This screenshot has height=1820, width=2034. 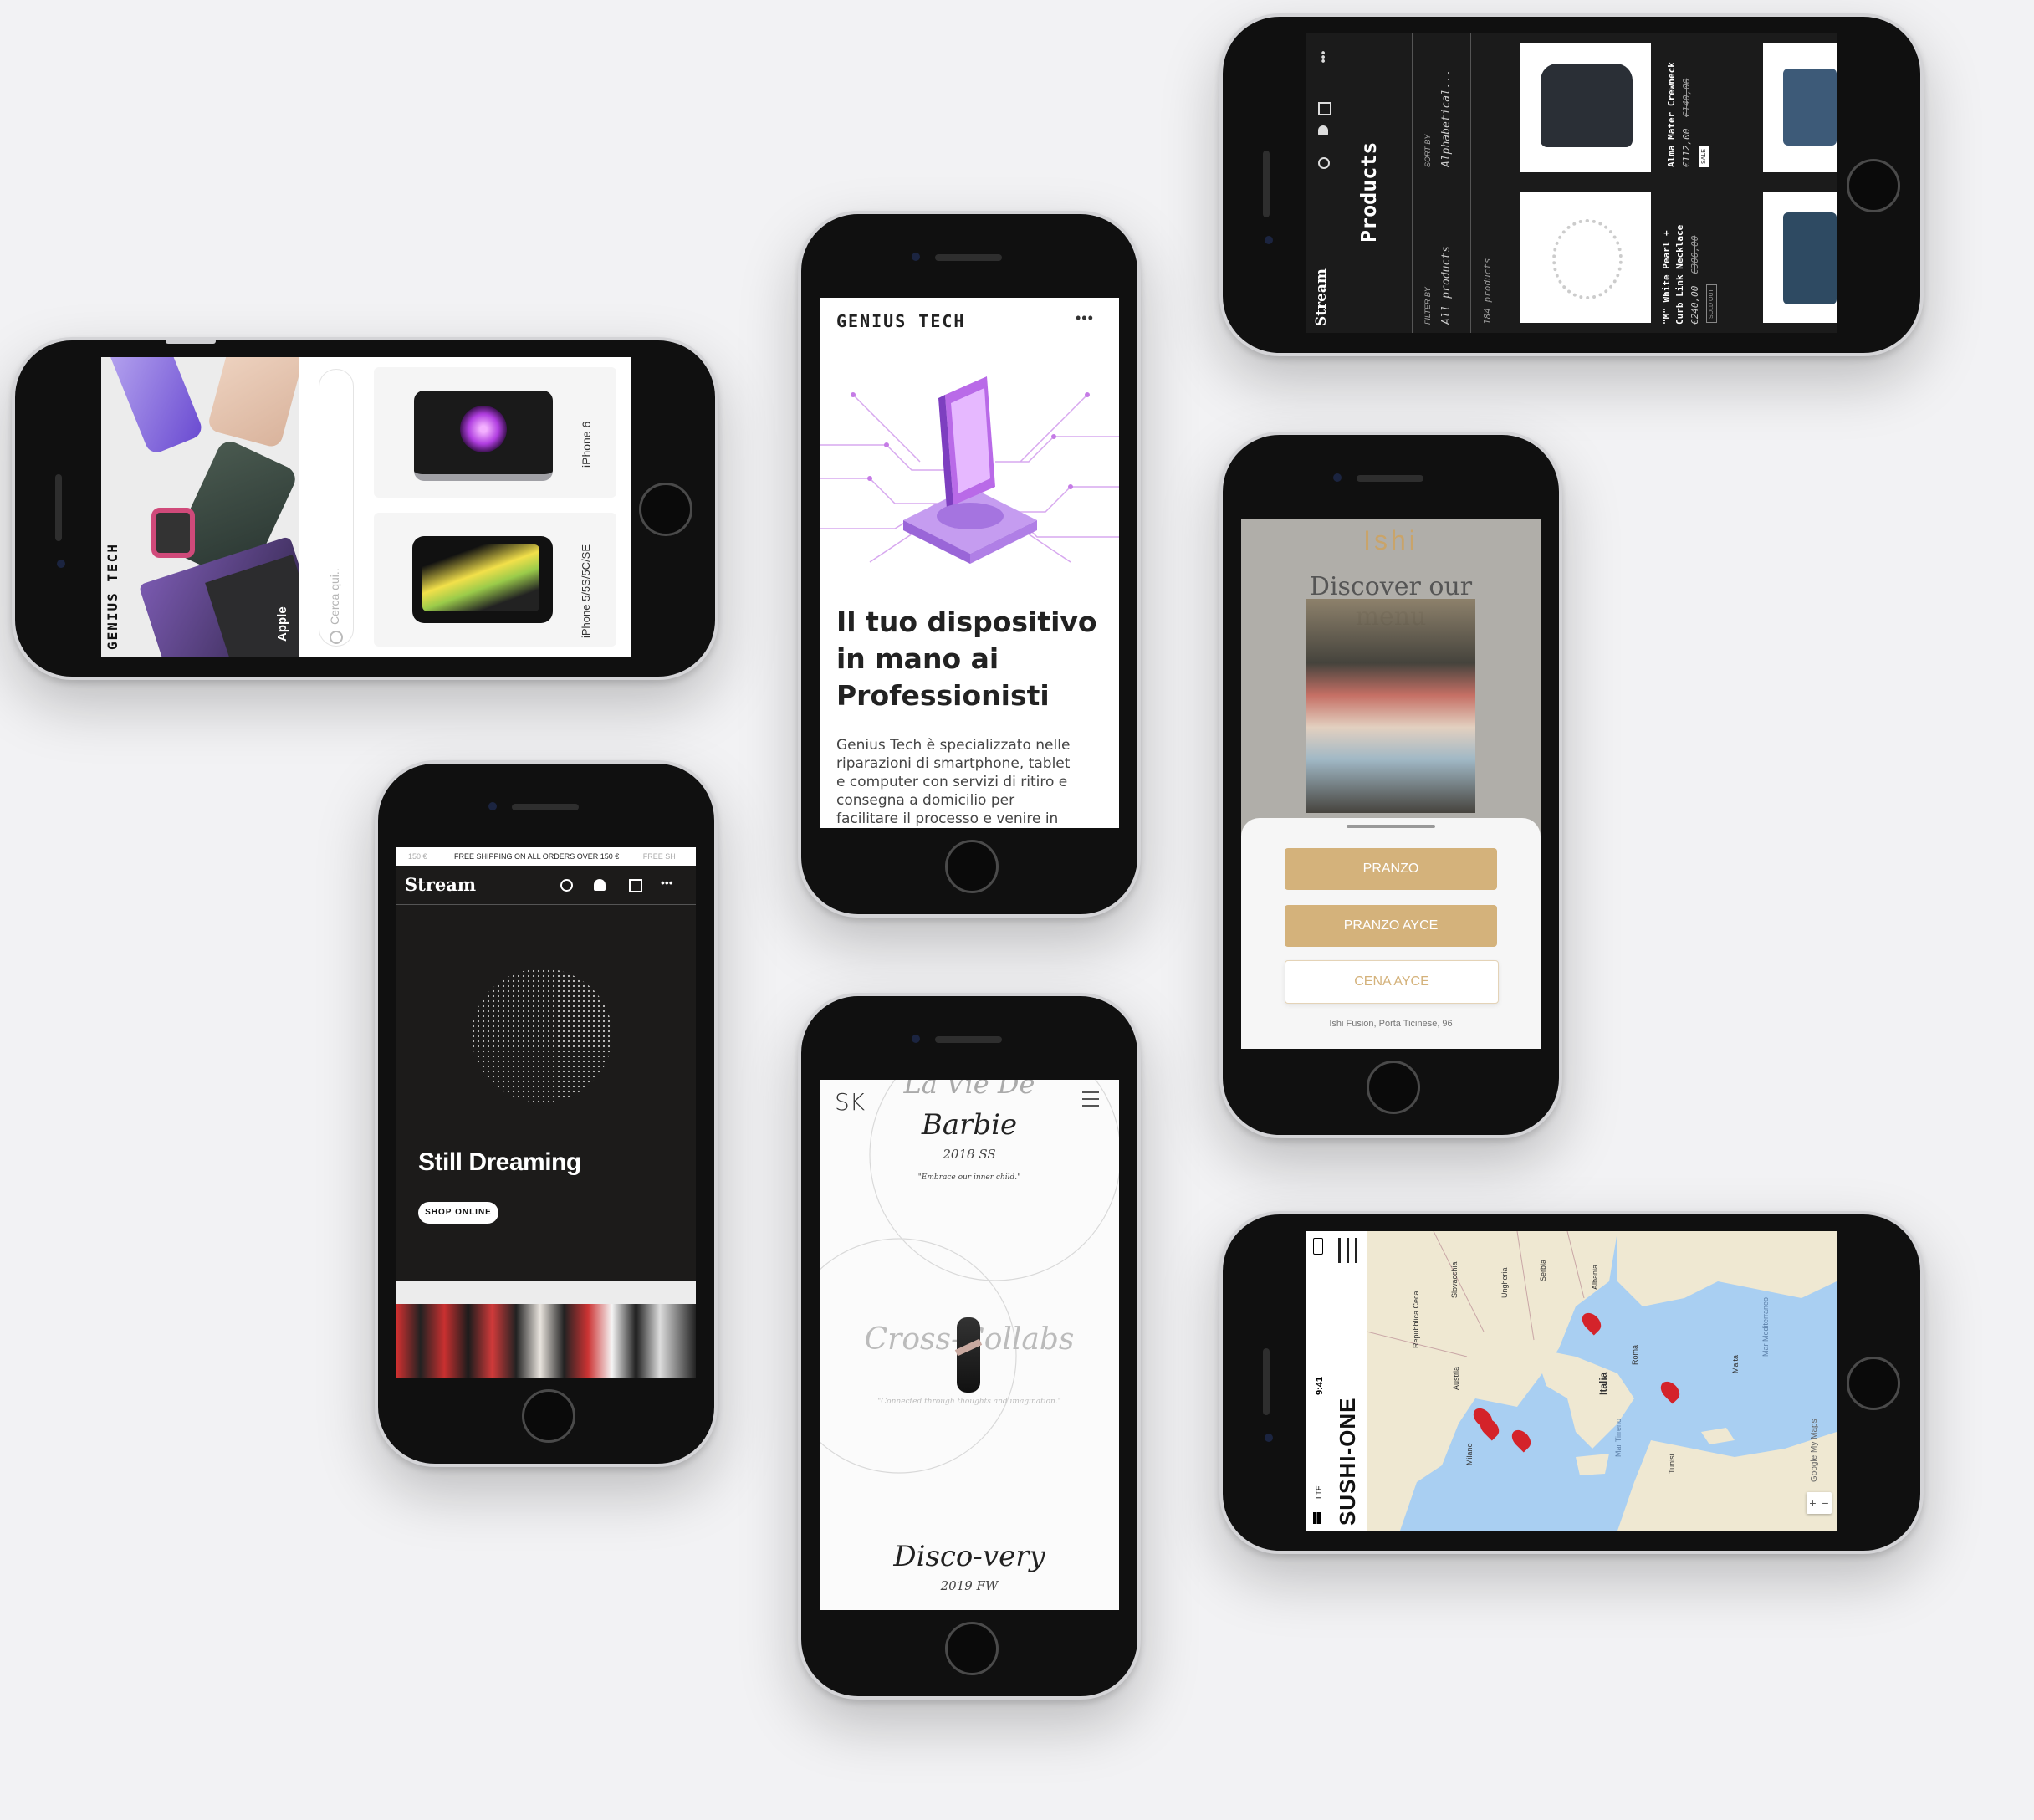 What do you see at coordinates (969, 1347) in the screenshot?
I see `lipstick-bow` at bounding box center [969, 1347].